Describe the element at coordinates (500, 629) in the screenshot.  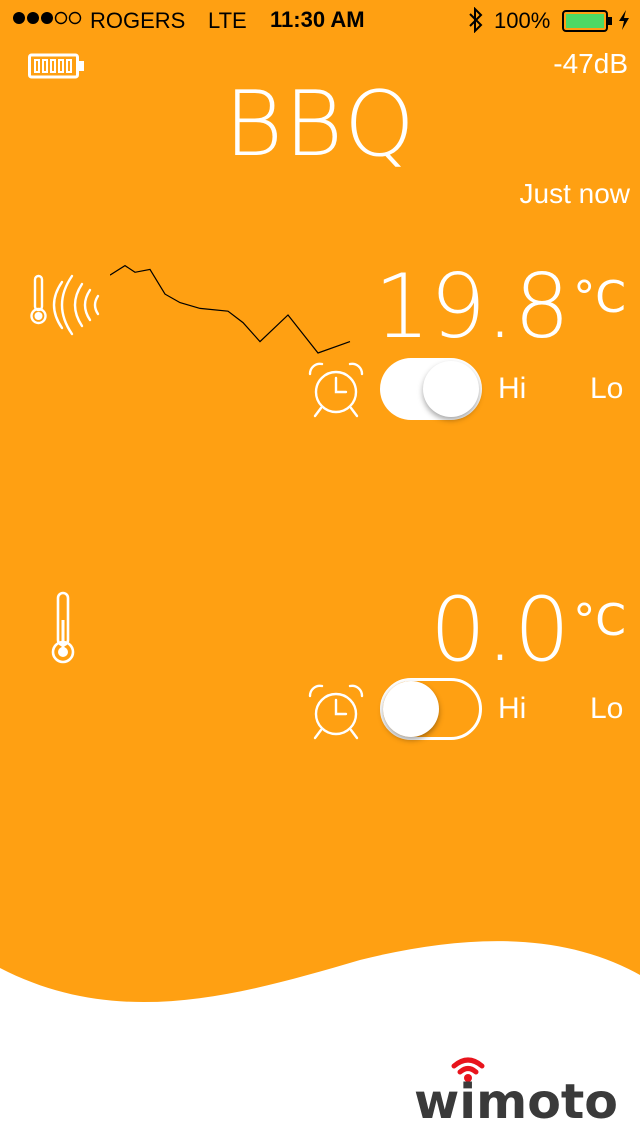
I see `probe2-temperature: 0.0` at that location.